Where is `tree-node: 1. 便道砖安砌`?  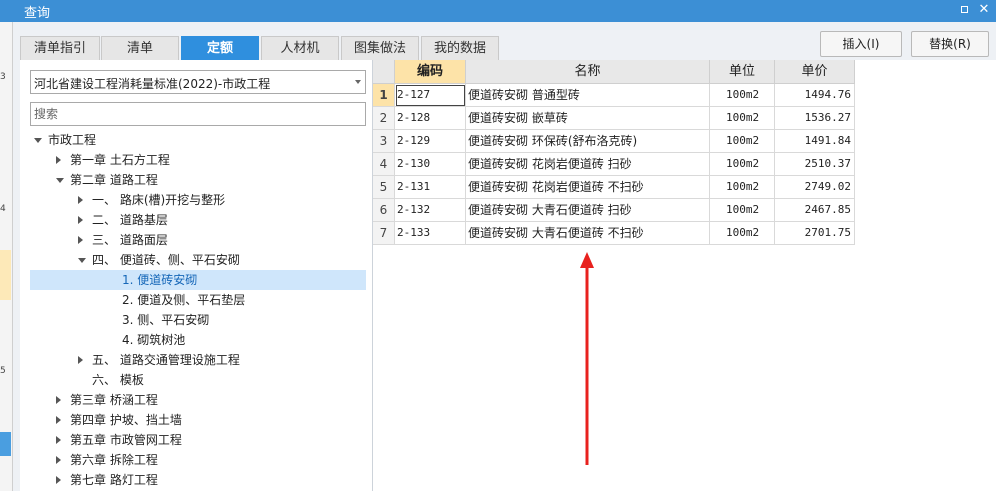
tree-node: 1. 便道砖安砌 is located at coordinates (198, 280).